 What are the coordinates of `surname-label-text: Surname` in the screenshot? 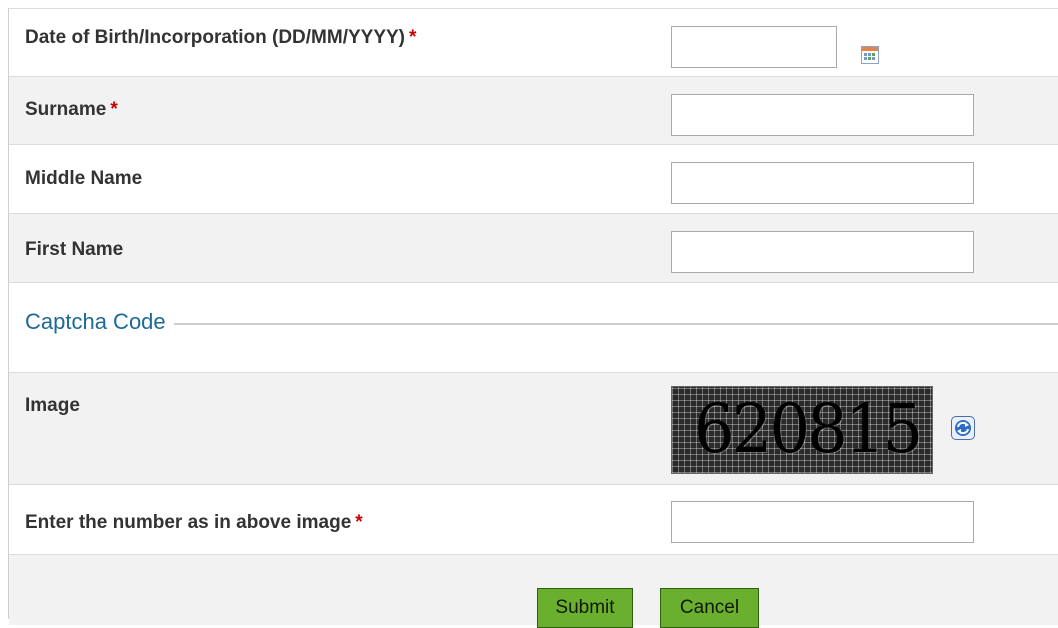 It's located at (66, 109).